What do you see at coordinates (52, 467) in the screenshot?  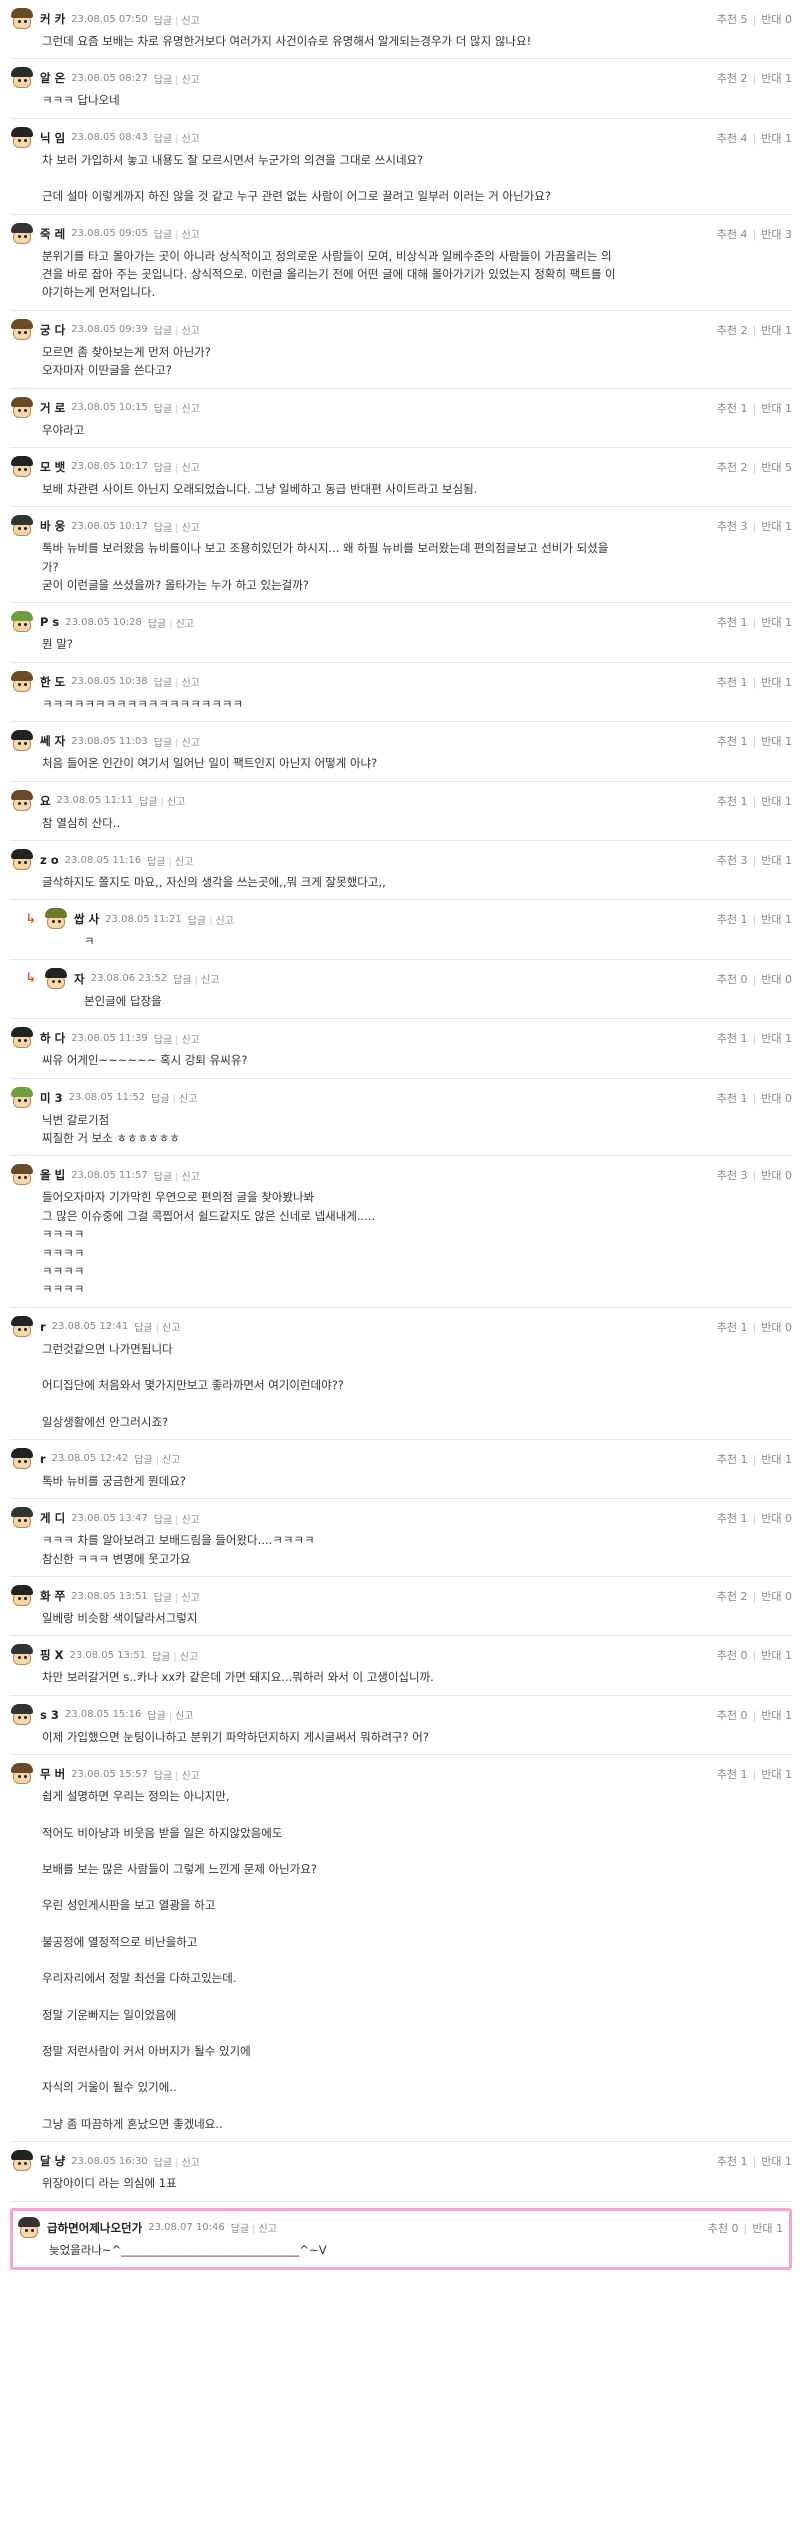 I see `author-name: 모 뱃` at bounding box center [52, 467].